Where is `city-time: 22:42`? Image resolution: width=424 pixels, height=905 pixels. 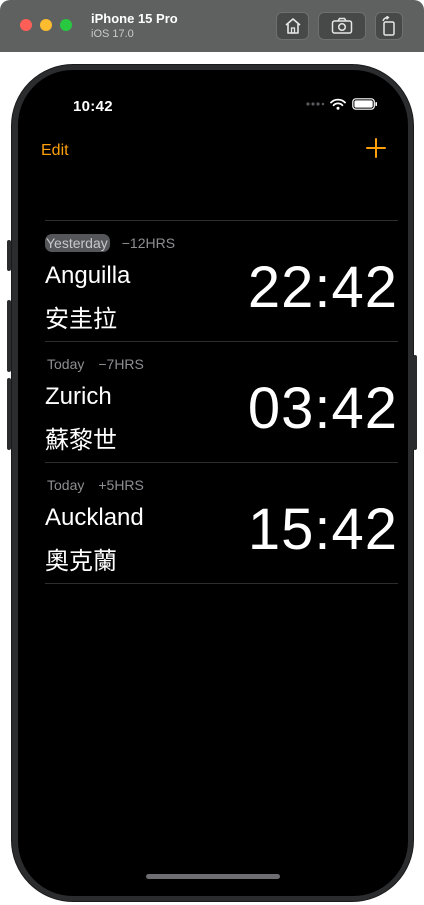 city-time: 22:42 is located at coordinates (322, 287).